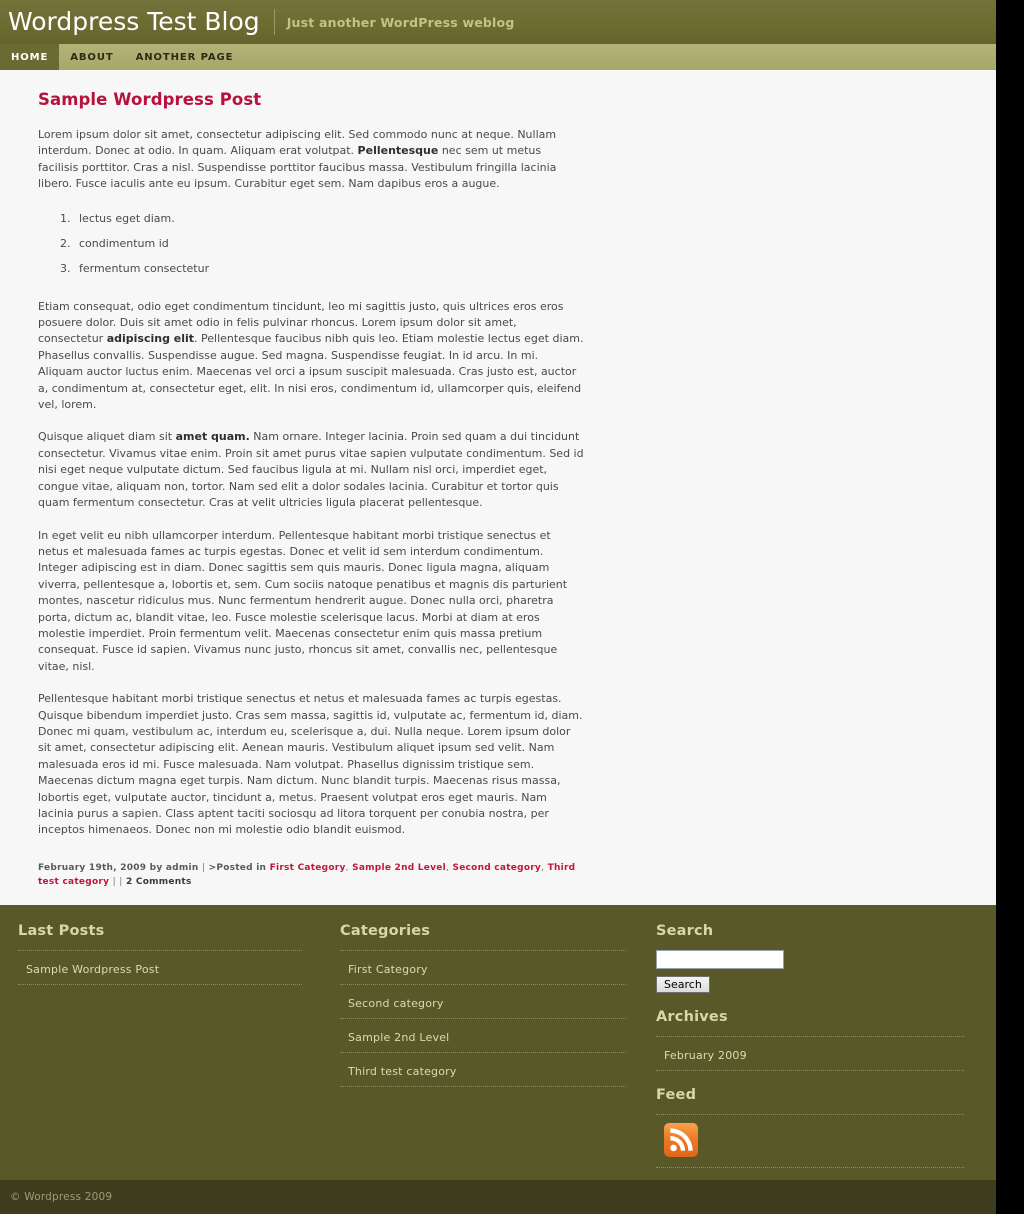 This screenshot has width=1024, height=1214. What do you see at coordinates (399, 868) in the screenshot?
I see `meta-category-link-2: Sample 2nd Level` at bounding box center [399, 868].